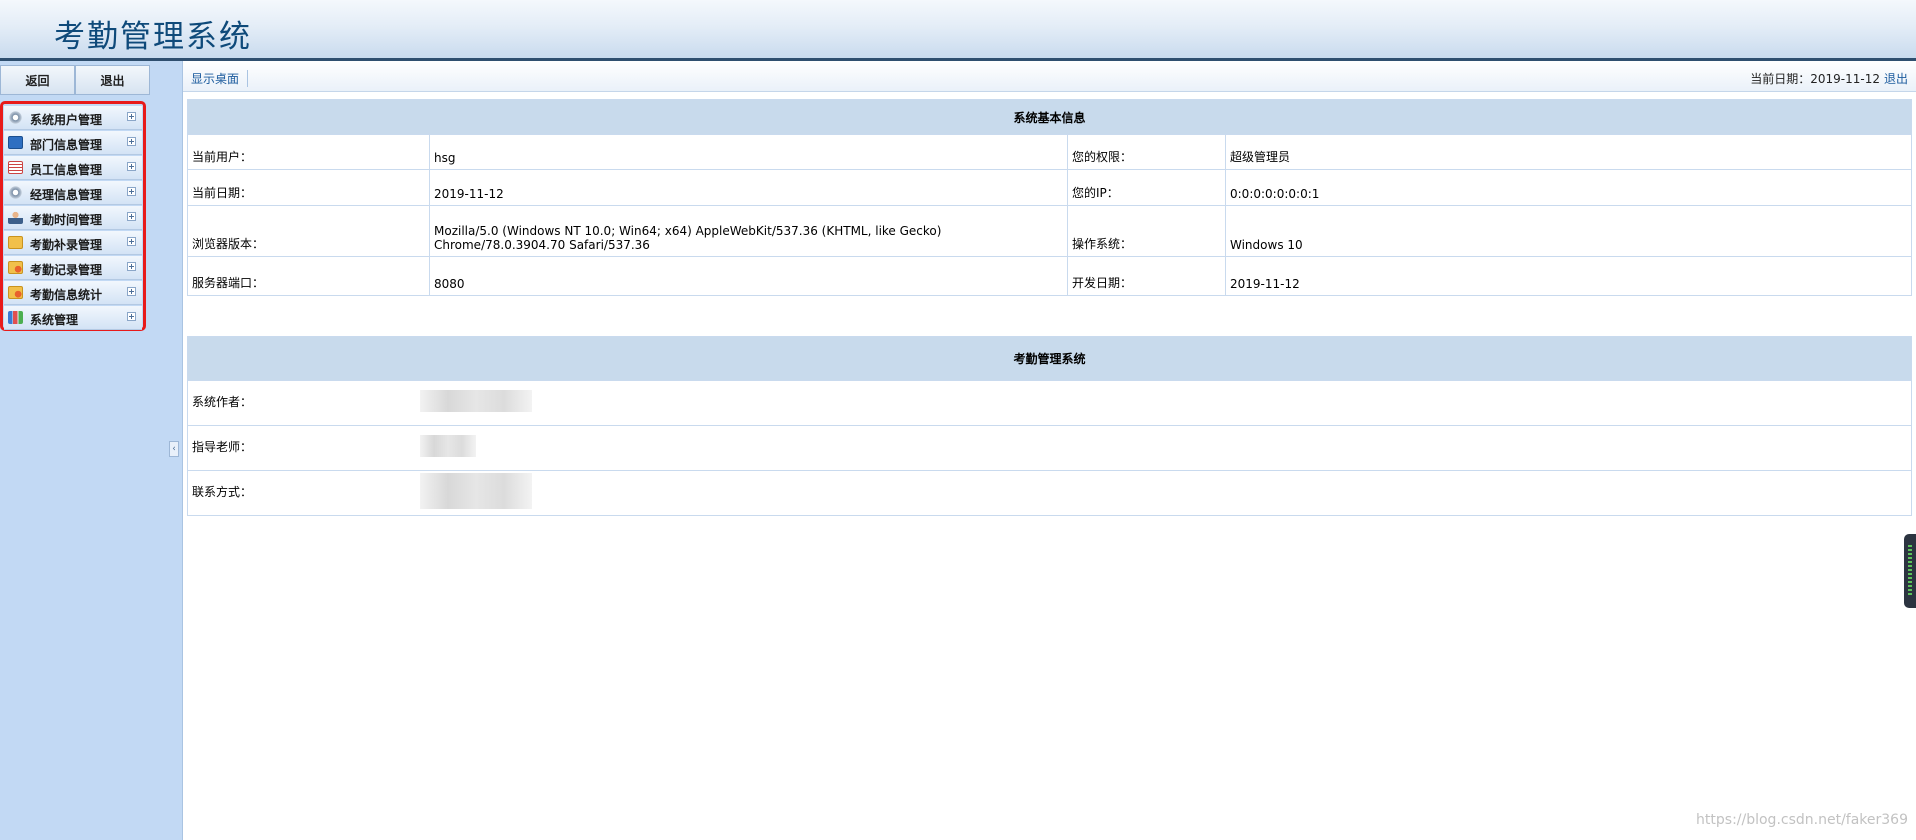 This screenshot has height=840, width=1916. Describe the element at coordinates (308, 276) in the screenshot. I see `server-port-label: 服务器端口：` at that location.